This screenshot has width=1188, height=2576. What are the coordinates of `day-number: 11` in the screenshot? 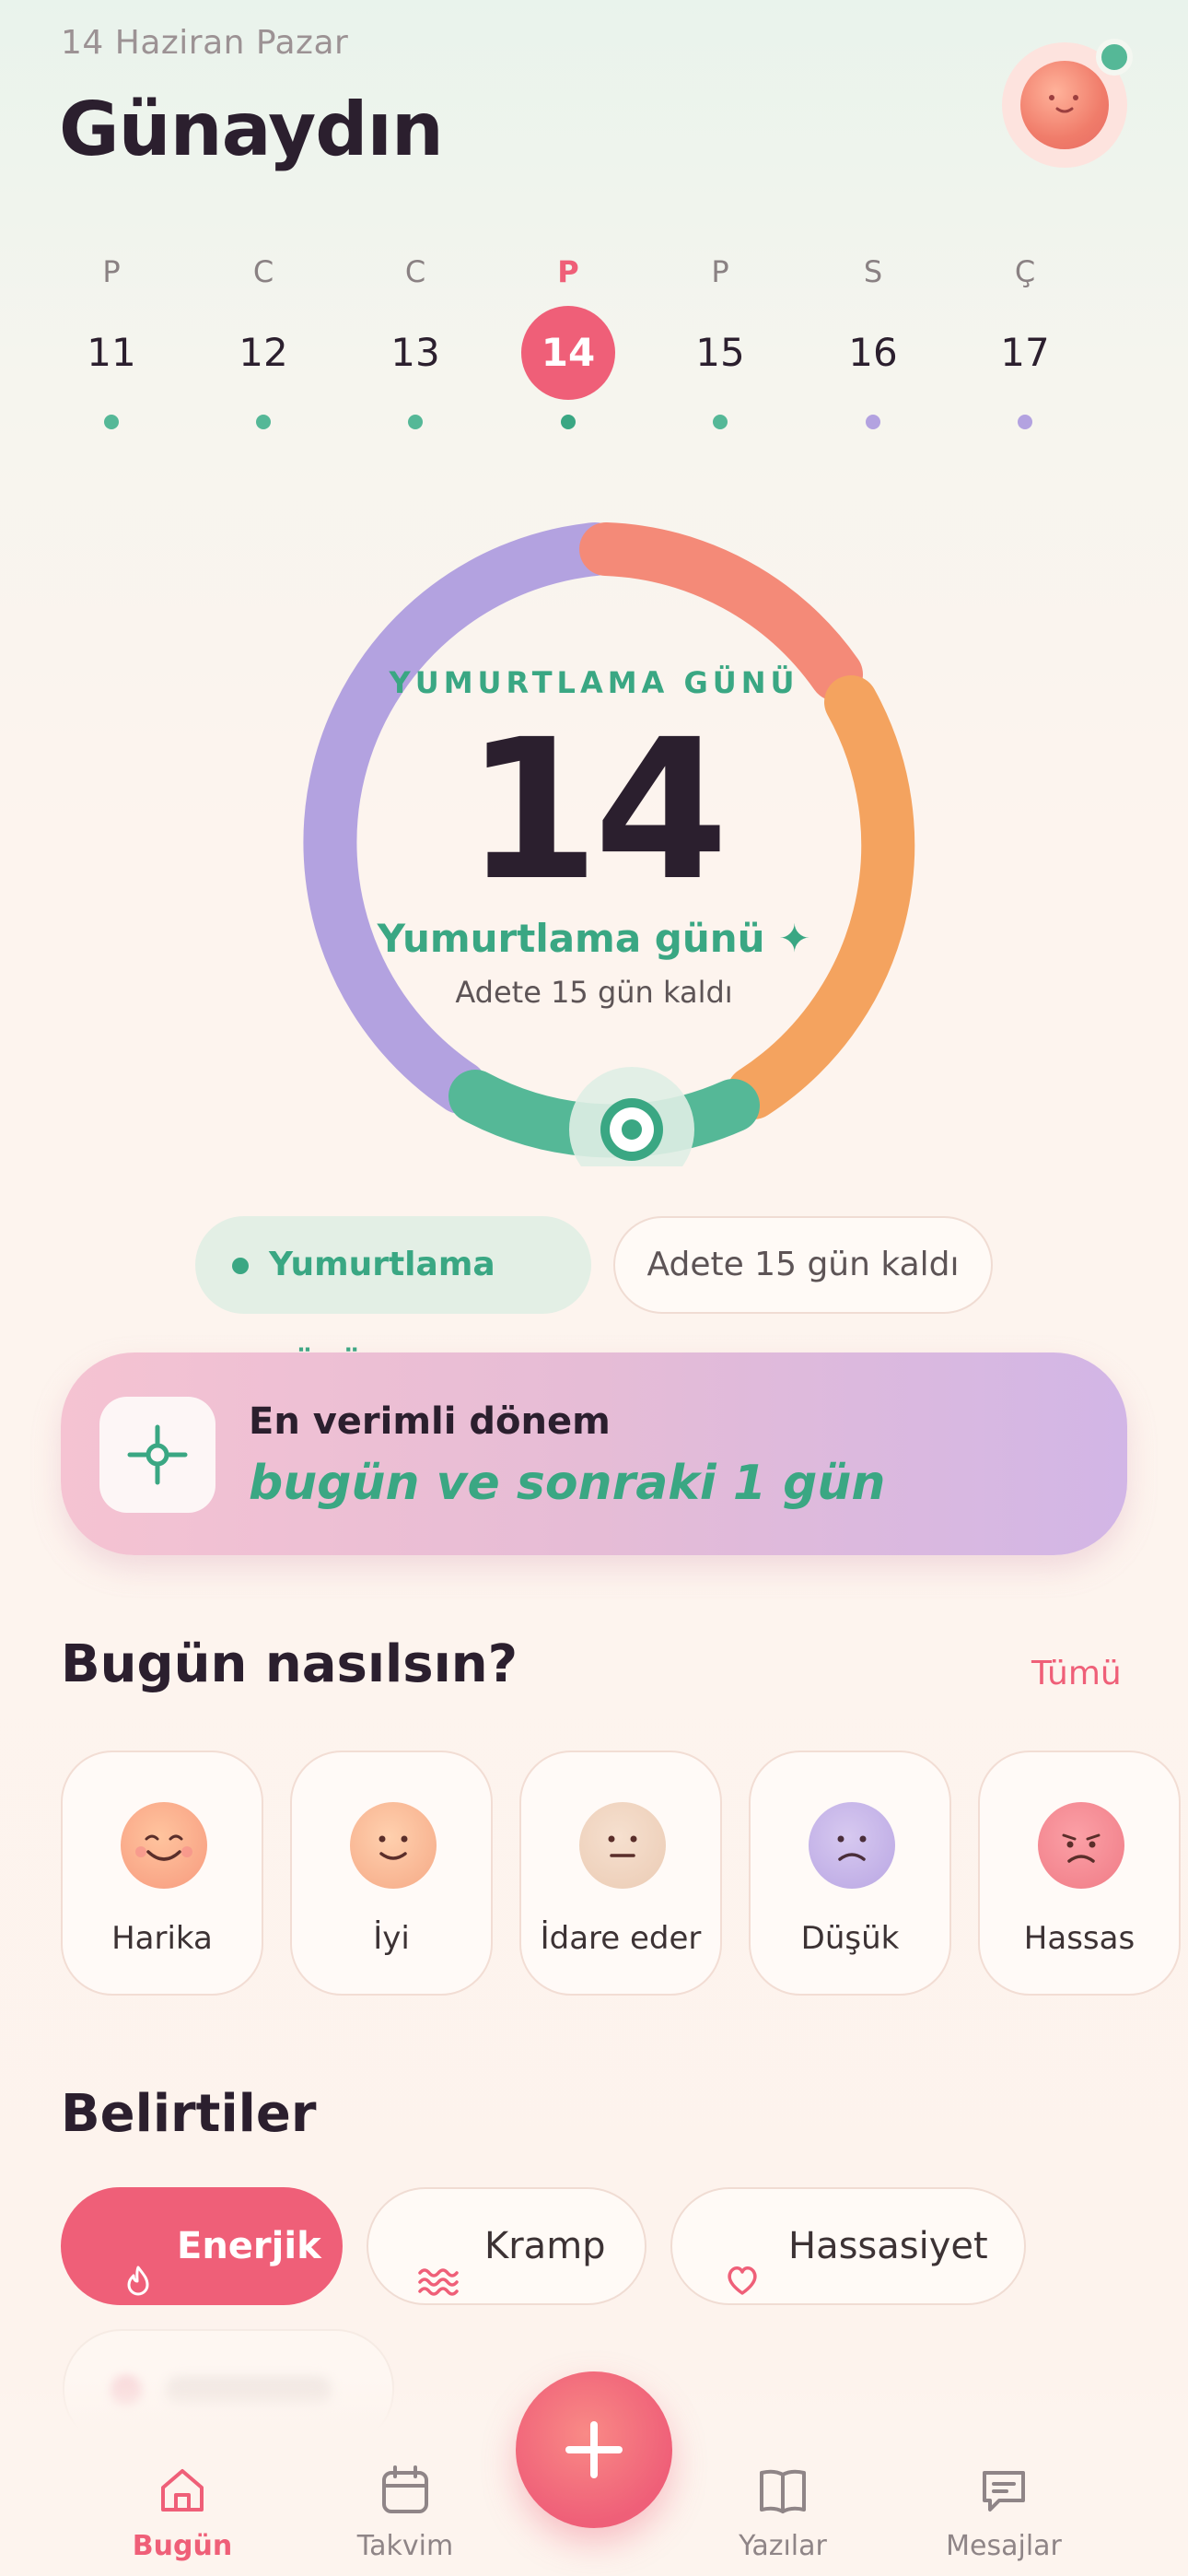 It's located at (111, 352).